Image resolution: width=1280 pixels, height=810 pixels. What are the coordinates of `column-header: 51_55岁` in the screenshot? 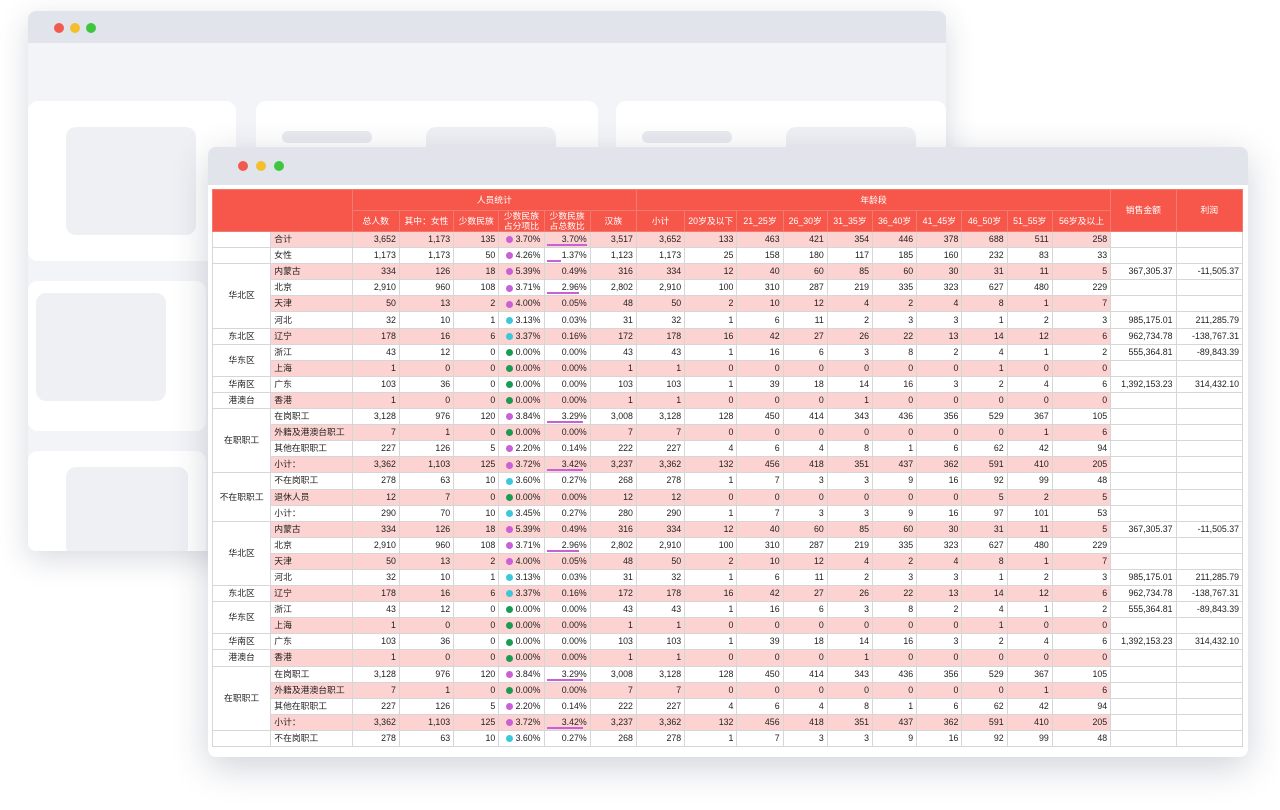 It's located at (1029, 221).